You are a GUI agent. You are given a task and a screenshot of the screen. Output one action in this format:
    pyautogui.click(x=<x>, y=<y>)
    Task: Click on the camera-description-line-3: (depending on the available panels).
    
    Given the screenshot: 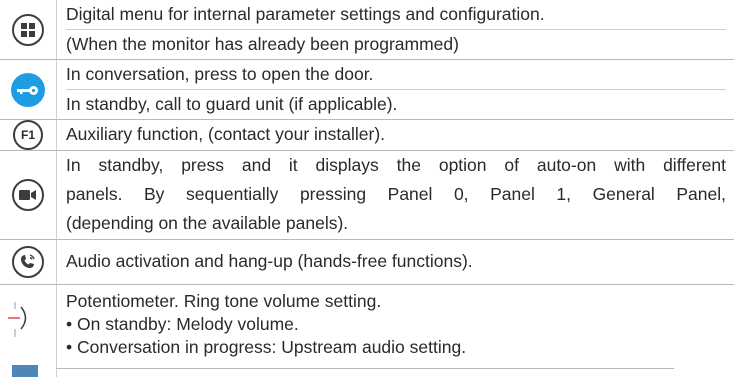 What is the action you would take?
    pyautogui.click(x=207, y=223)
    